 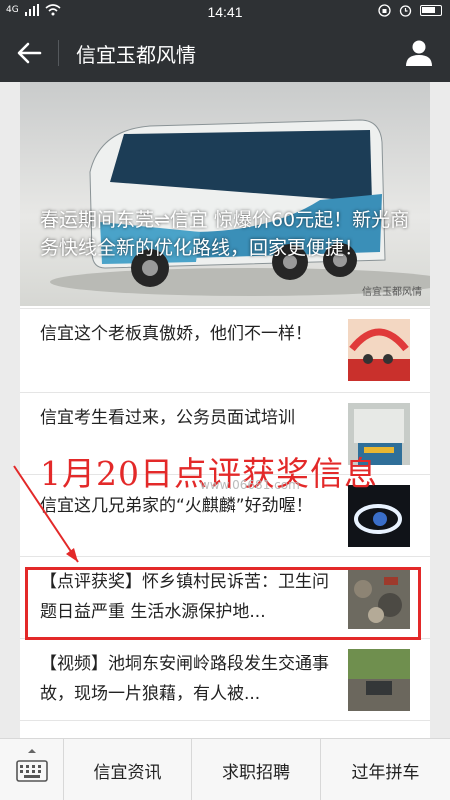 What do you see at coordinates (32, 765) in the screenshot?
I see `keyboard-icon` at bounding box center [32, 765].